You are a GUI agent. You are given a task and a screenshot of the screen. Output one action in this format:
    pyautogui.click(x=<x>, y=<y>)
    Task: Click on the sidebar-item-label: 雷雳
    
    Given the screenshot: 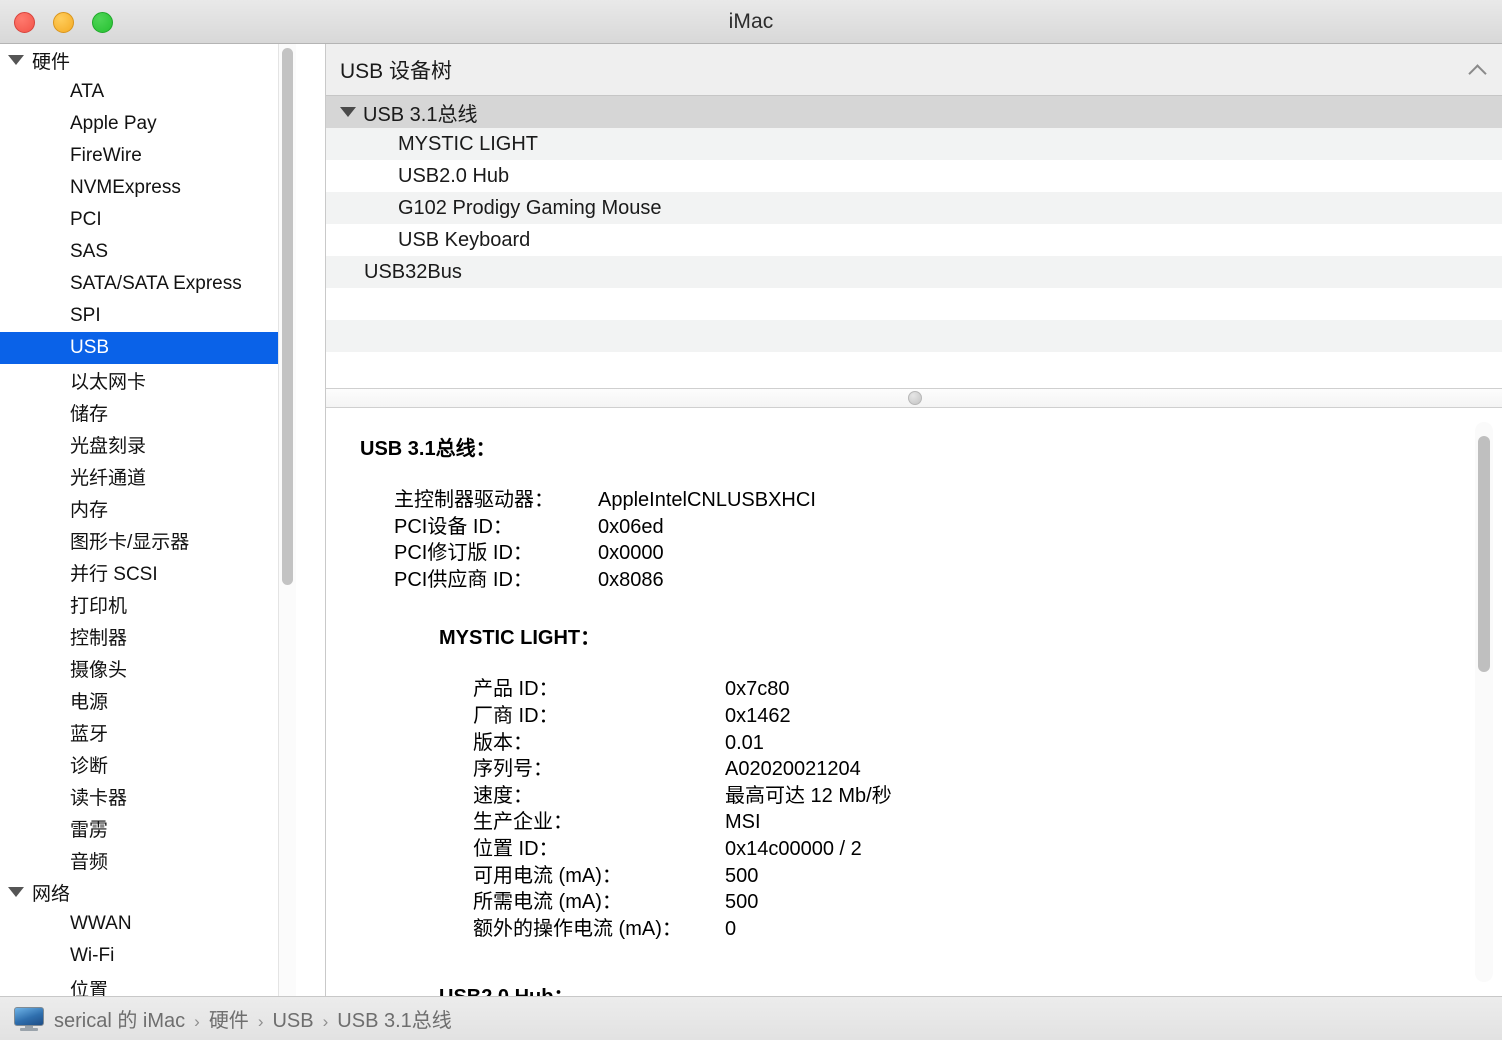 What is the action you would take?
    pyautogui.click(x=89, y=830)
    